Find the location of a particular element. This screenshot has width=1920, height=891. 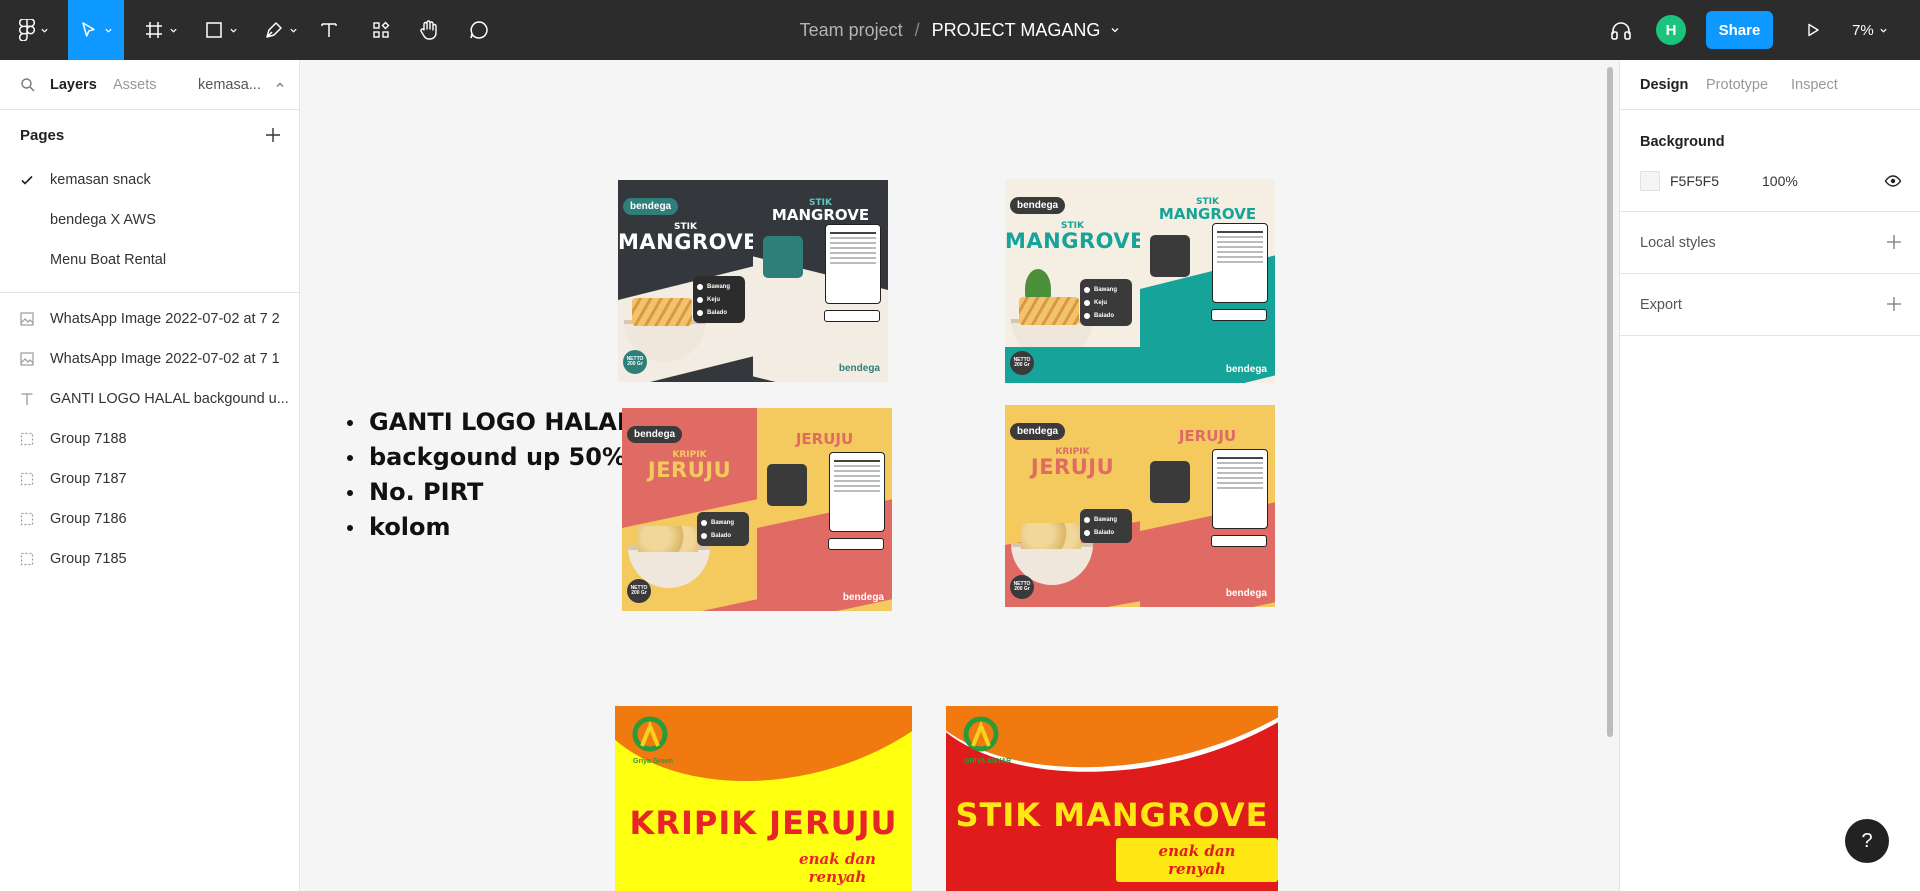

layer-label: WhatsApp Image 2022-07-02 at 7 2 is located at coordinates (165, 319).